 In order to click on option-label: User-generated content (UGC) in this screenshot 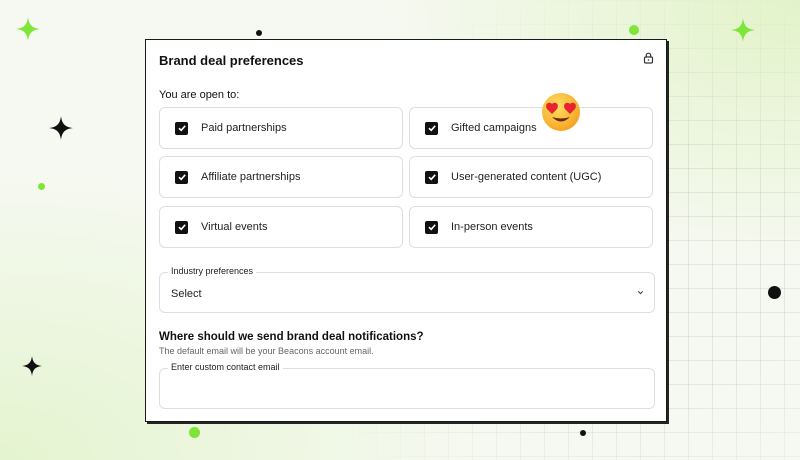, I will do `click(526, 177)`.